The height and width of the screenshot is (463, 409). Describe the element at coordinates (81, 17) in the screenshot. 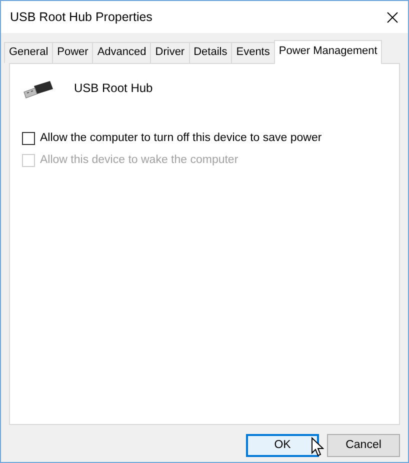

I see `window-title: USB Root Hub Properties` at that location.